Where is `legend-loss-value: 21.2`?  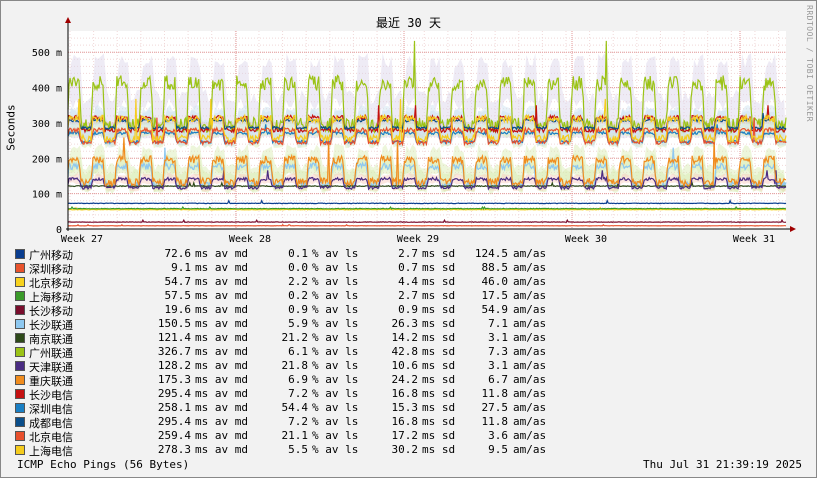 legend-loss-value: 21.2 is located at coordinates (295, 337).